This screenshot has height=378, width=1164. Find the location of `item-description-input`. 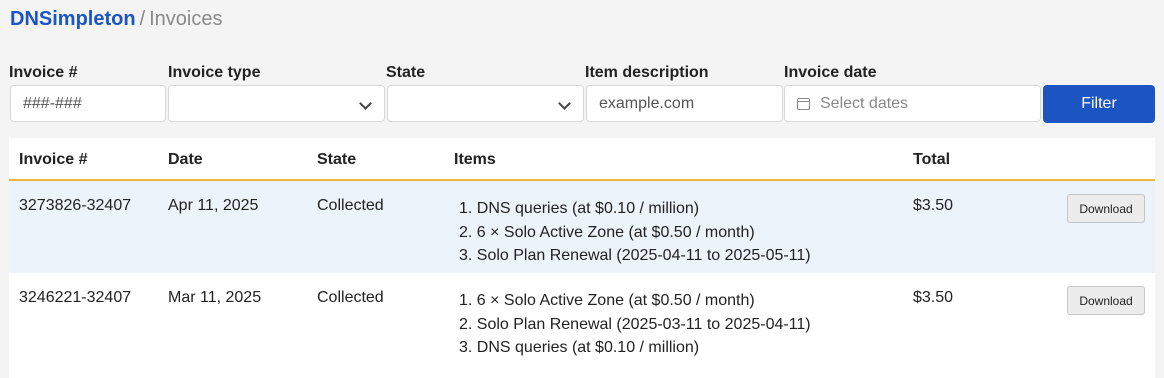

item-description-input is located at coordinates (684, 103).